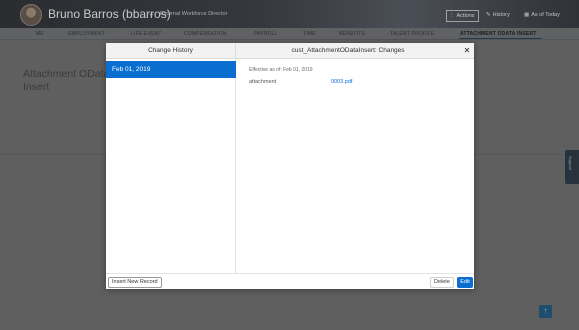 The image size is (579, 330). What do you see at coordinates (465, 282) in the screenshot?
I see `edit-button: Edit` at bounding box center [465, 282].